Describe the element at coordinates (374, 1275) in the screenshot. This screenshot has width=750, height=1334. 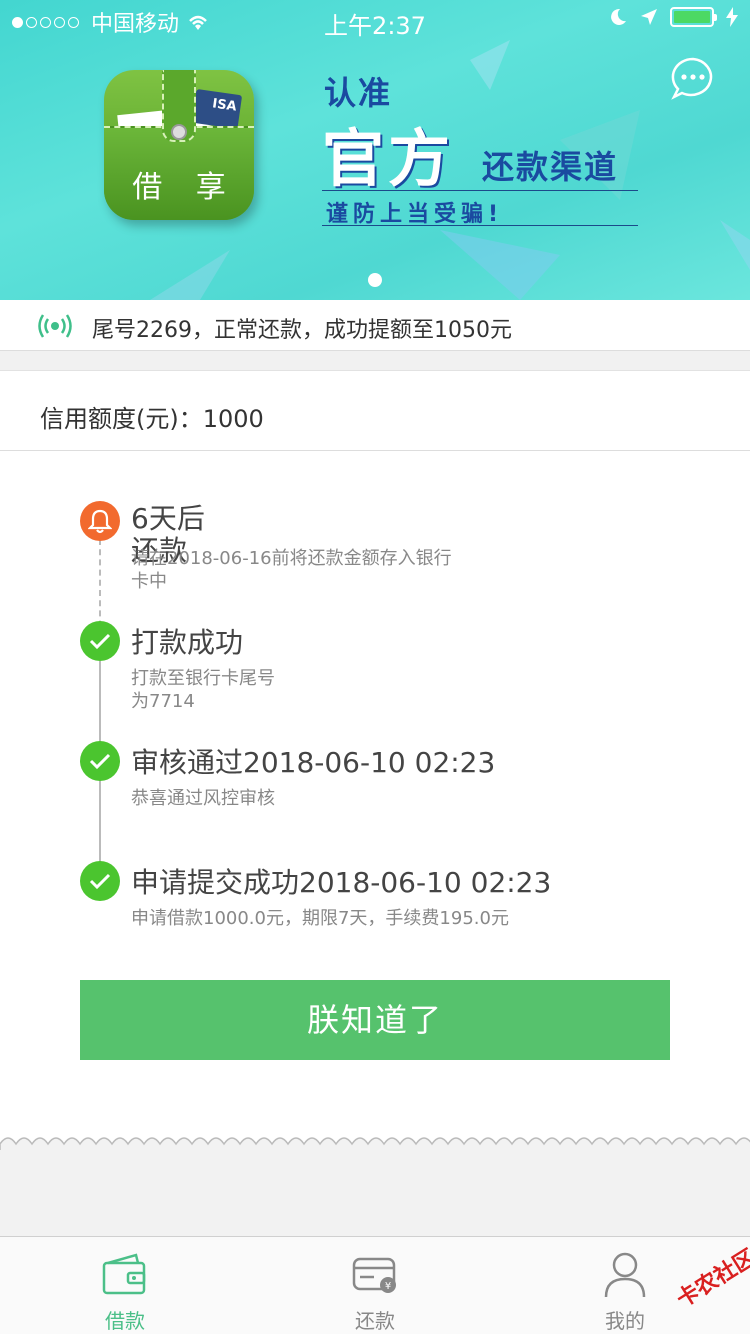
I see `repay-card-icon: ¥` at that location.